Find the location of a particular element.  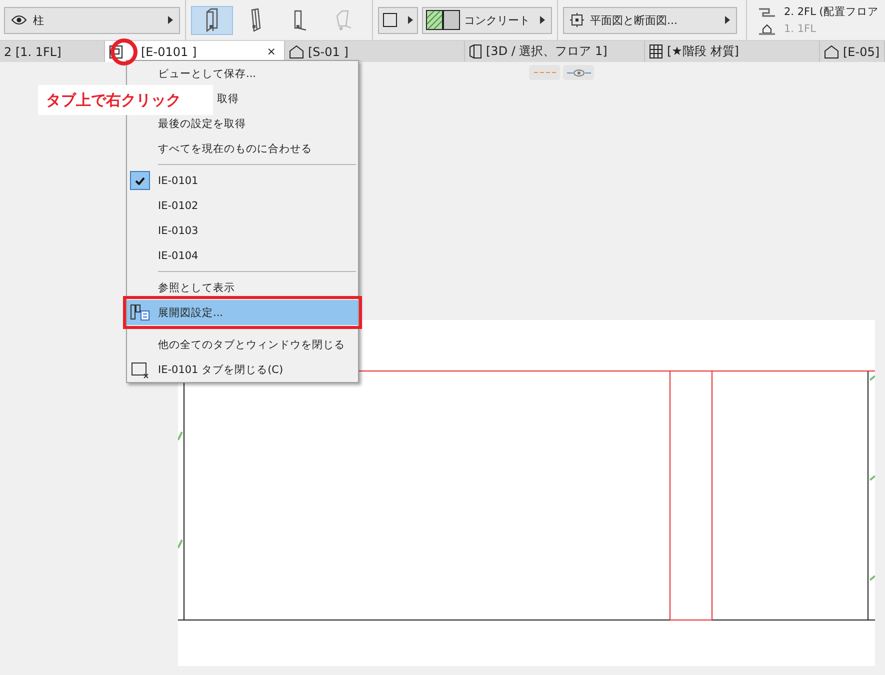

shape-selector is located at coordinates (398, 20).